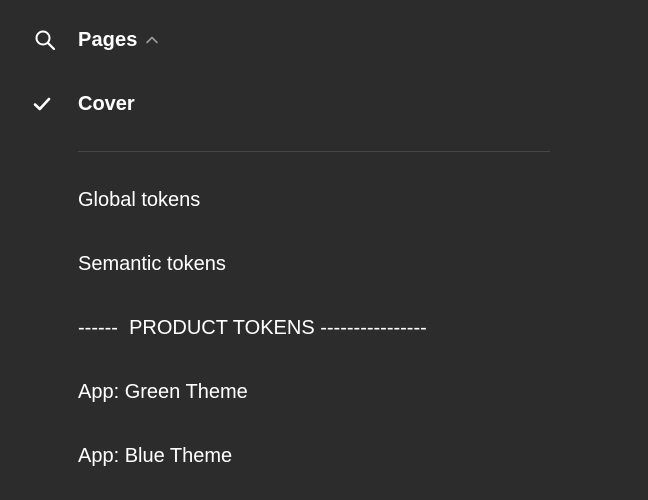 The width and height of the screenshot is (648, 500). Describe the element at coordinates (324, 392) in the screenshot. I see `page-item-app-green-theme: App: Green Theme` at that location.